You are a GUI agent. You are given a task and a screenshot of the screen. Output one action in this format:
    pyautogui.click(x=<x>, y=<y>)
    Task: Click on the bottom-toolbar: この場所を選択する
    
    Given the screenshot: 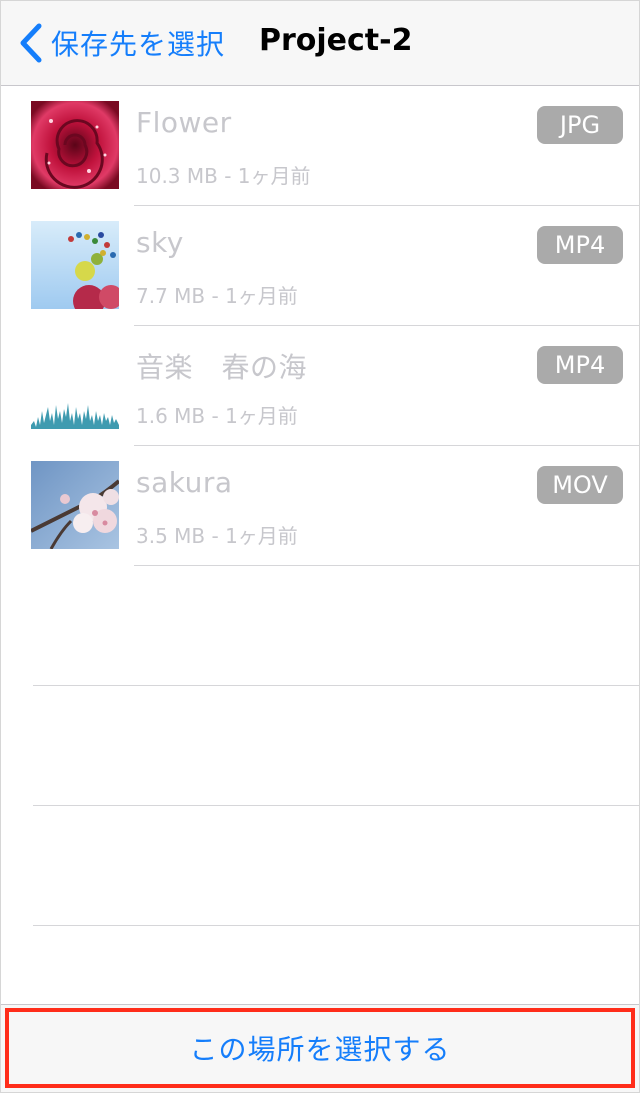 What is the action you would take?
    pyautogui.click(x=320, y=1048)
    